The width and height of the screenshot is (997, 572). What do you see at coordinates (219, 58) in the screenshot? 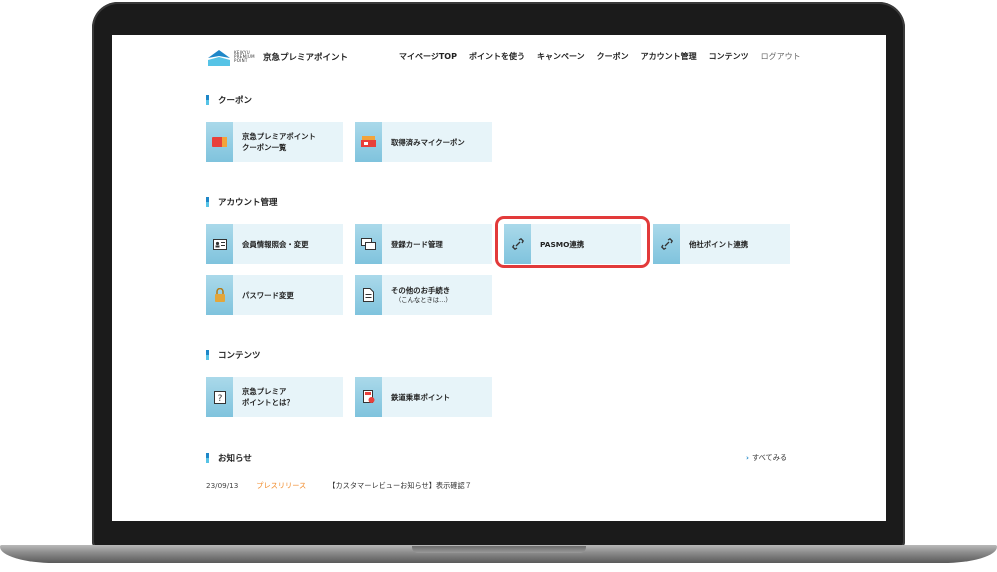
I see `logo-mark-icon` at bounding box center [219, 58].